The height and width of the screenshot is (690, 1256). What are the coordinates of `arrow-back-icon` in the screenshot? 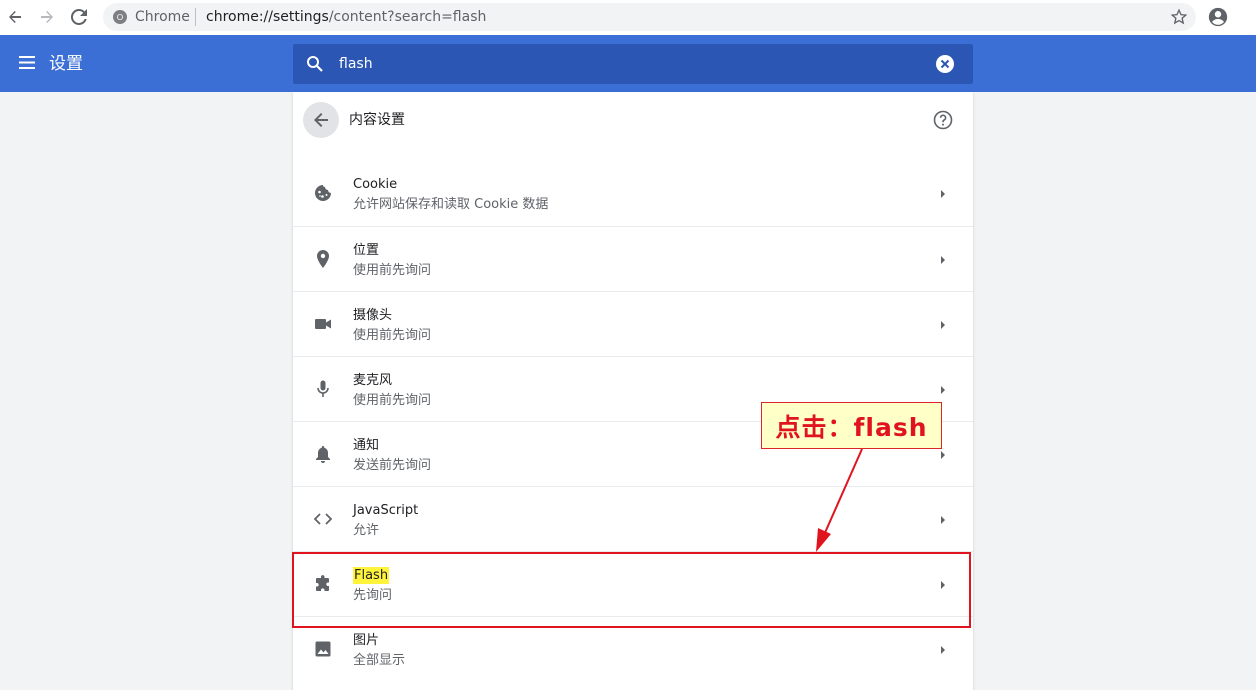 It's located at (321, 120).